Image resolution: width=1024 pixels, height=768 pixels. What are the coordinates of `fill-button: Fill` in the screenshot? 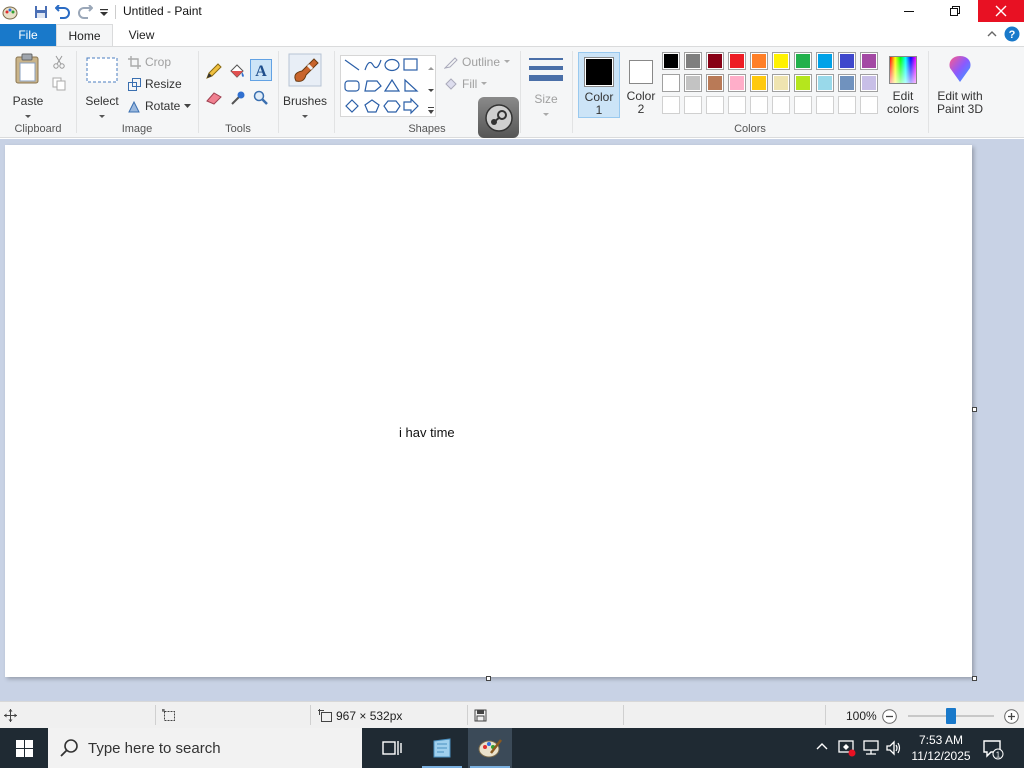 It's located at (466, 84).